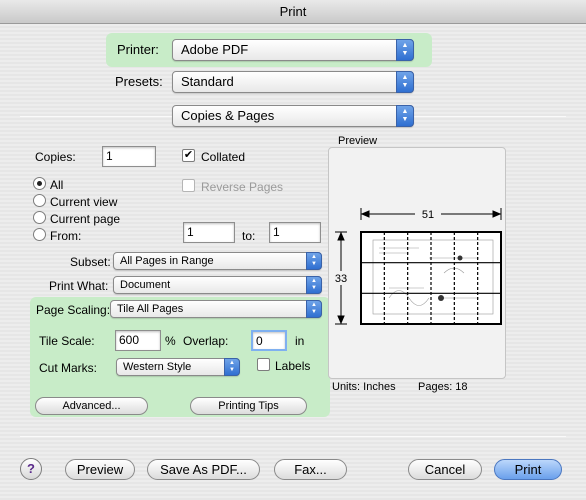 The image size is (586, 500). What do you see at coordinates (206, 341) in the screenshot?
I see `overlap-label: Overlap:` at bounding box center [206, 341].